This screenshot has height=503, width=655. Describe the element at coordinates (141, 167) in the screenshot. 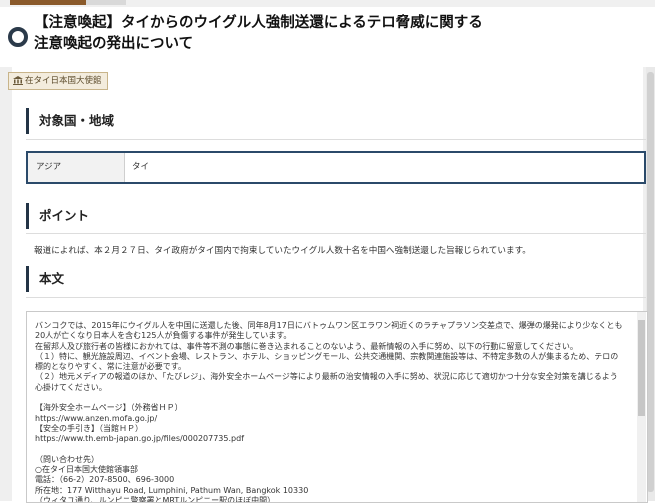

I see `region-country: タイ` at that location.